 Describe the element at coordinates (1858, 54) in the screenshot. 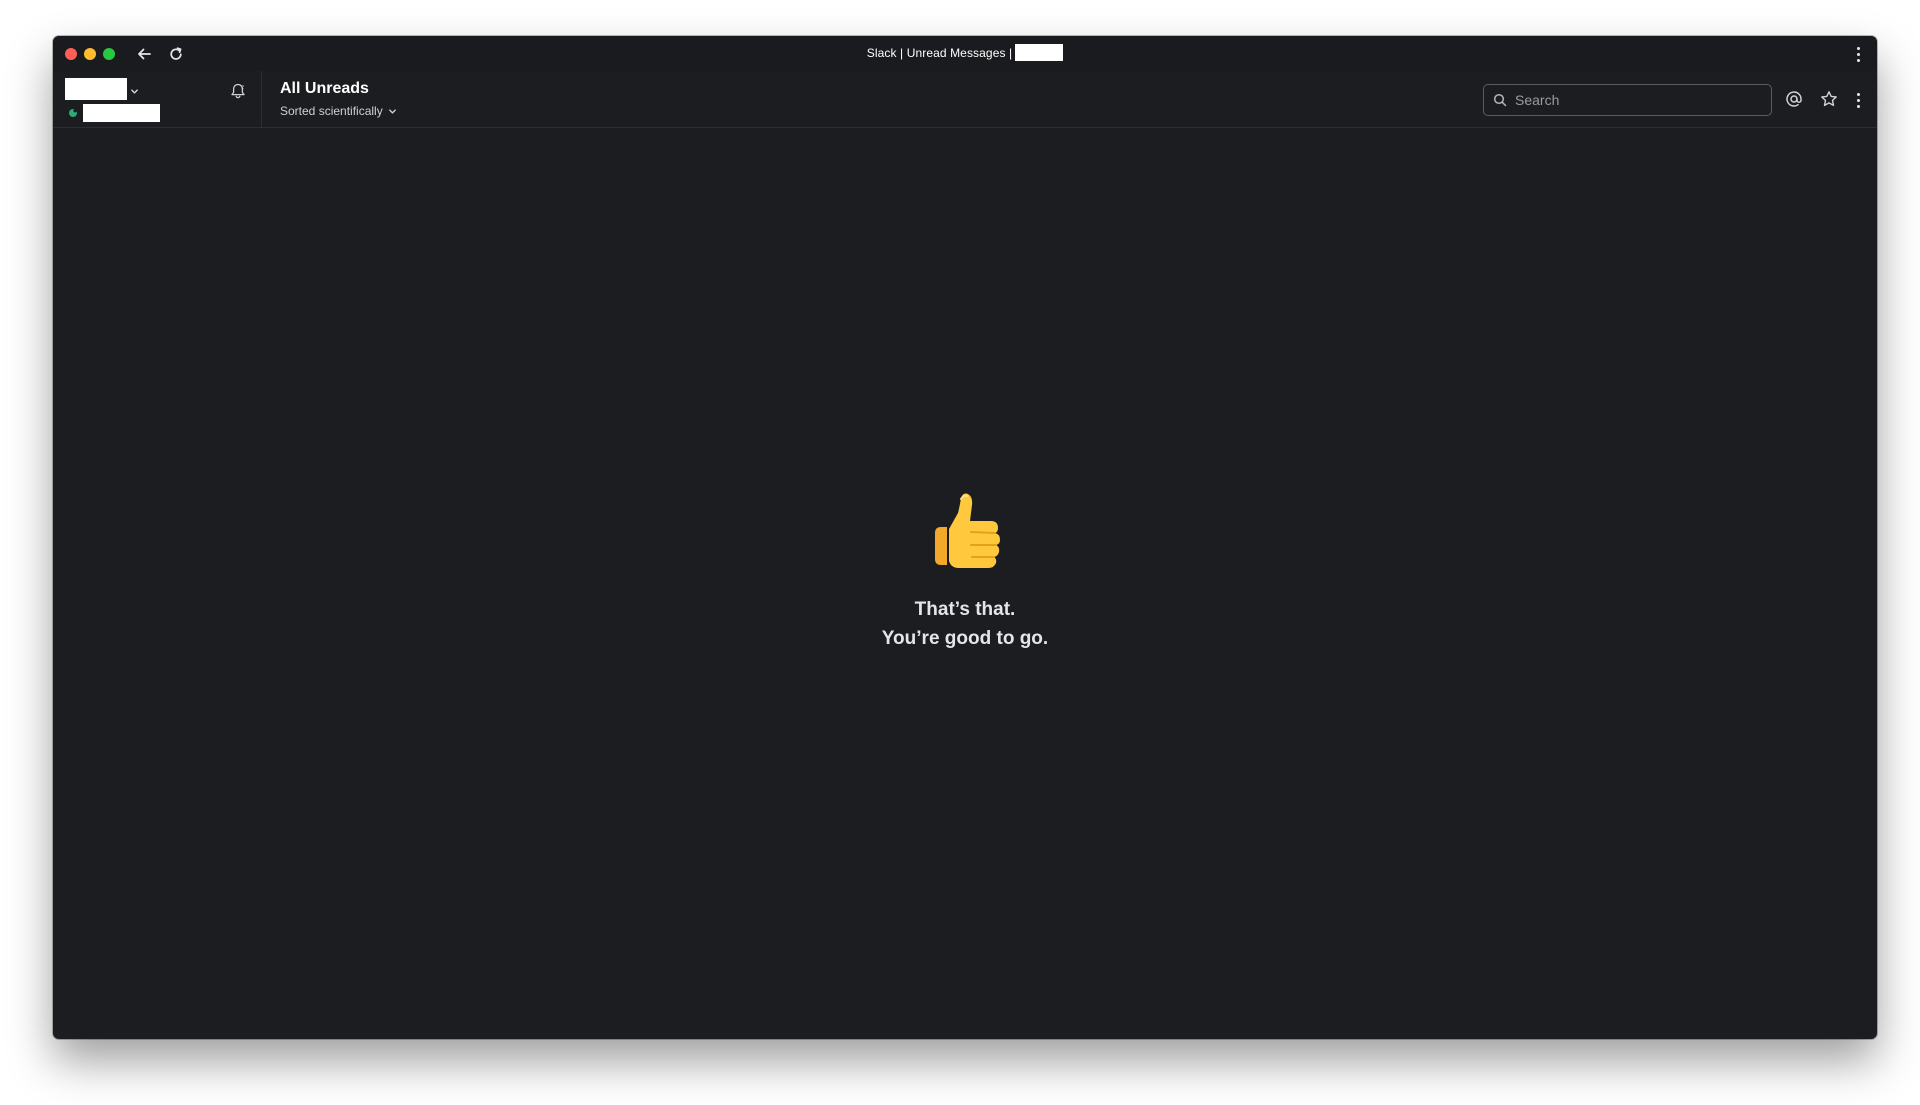

I see `window-menu-button` at that location.